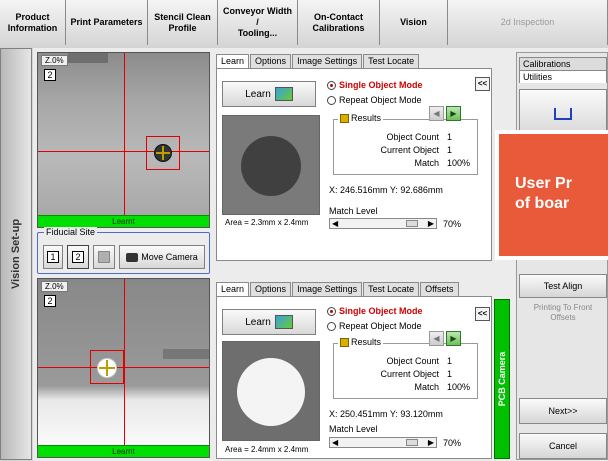 The image size is (608, 461). What do you see at coordinates (563, 76) in the screenshot?
I see `tab-utilities: Utilities` at bounding box center [563, 76].